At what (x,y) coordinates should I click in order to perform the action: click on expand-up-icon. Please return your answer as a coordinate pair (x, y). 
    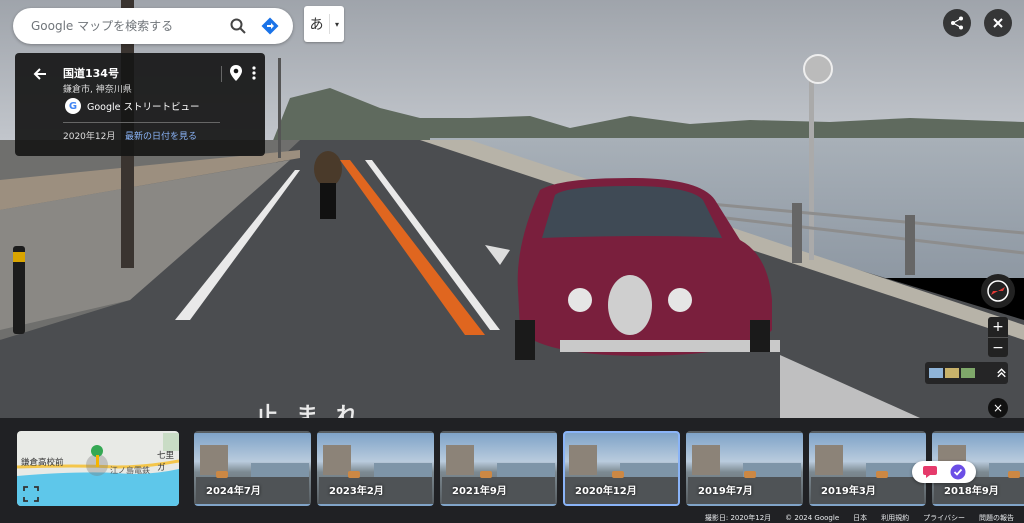
    Looking at the image, I should click on (1001, 373).